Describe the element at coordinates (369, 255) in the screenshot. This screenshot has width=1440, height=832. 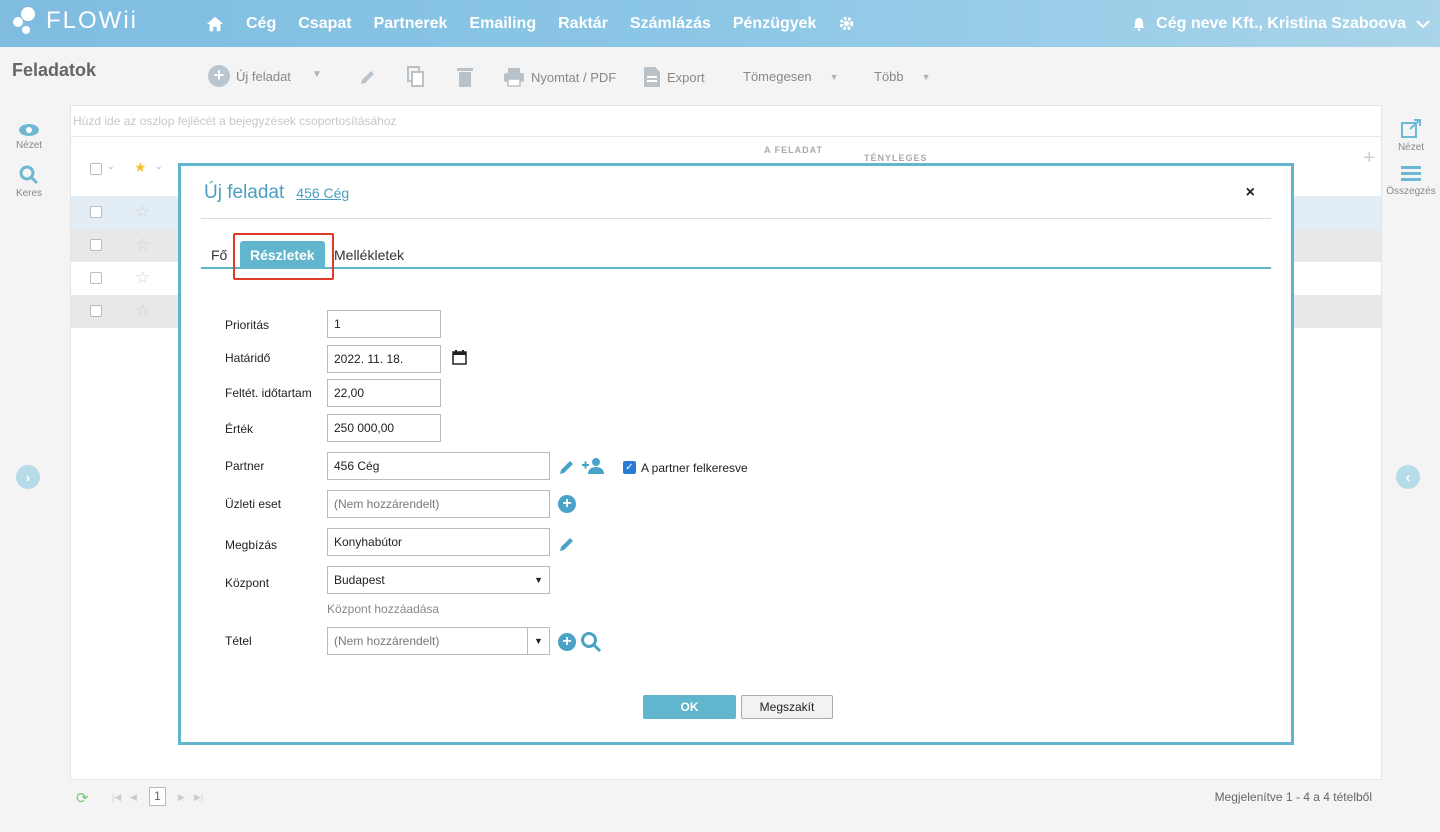
I see `tab-attachments: Mellékletek` at that location.